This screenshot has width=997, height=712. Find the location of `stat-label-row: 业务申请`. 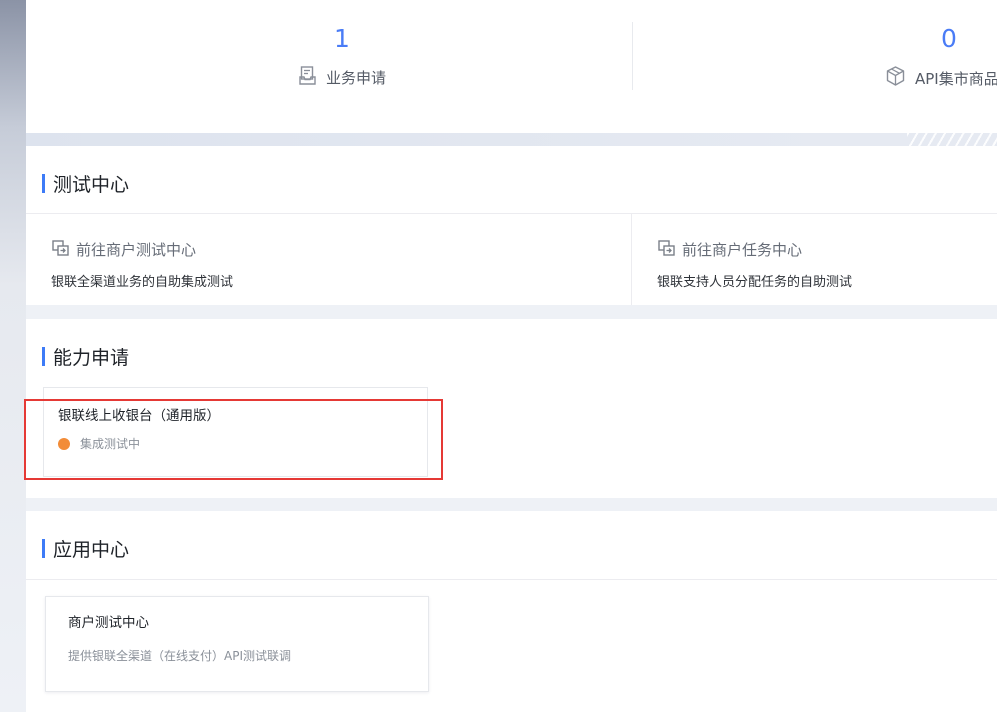

stat-label-row: 业务申请 is located at coordinates (342, 77).